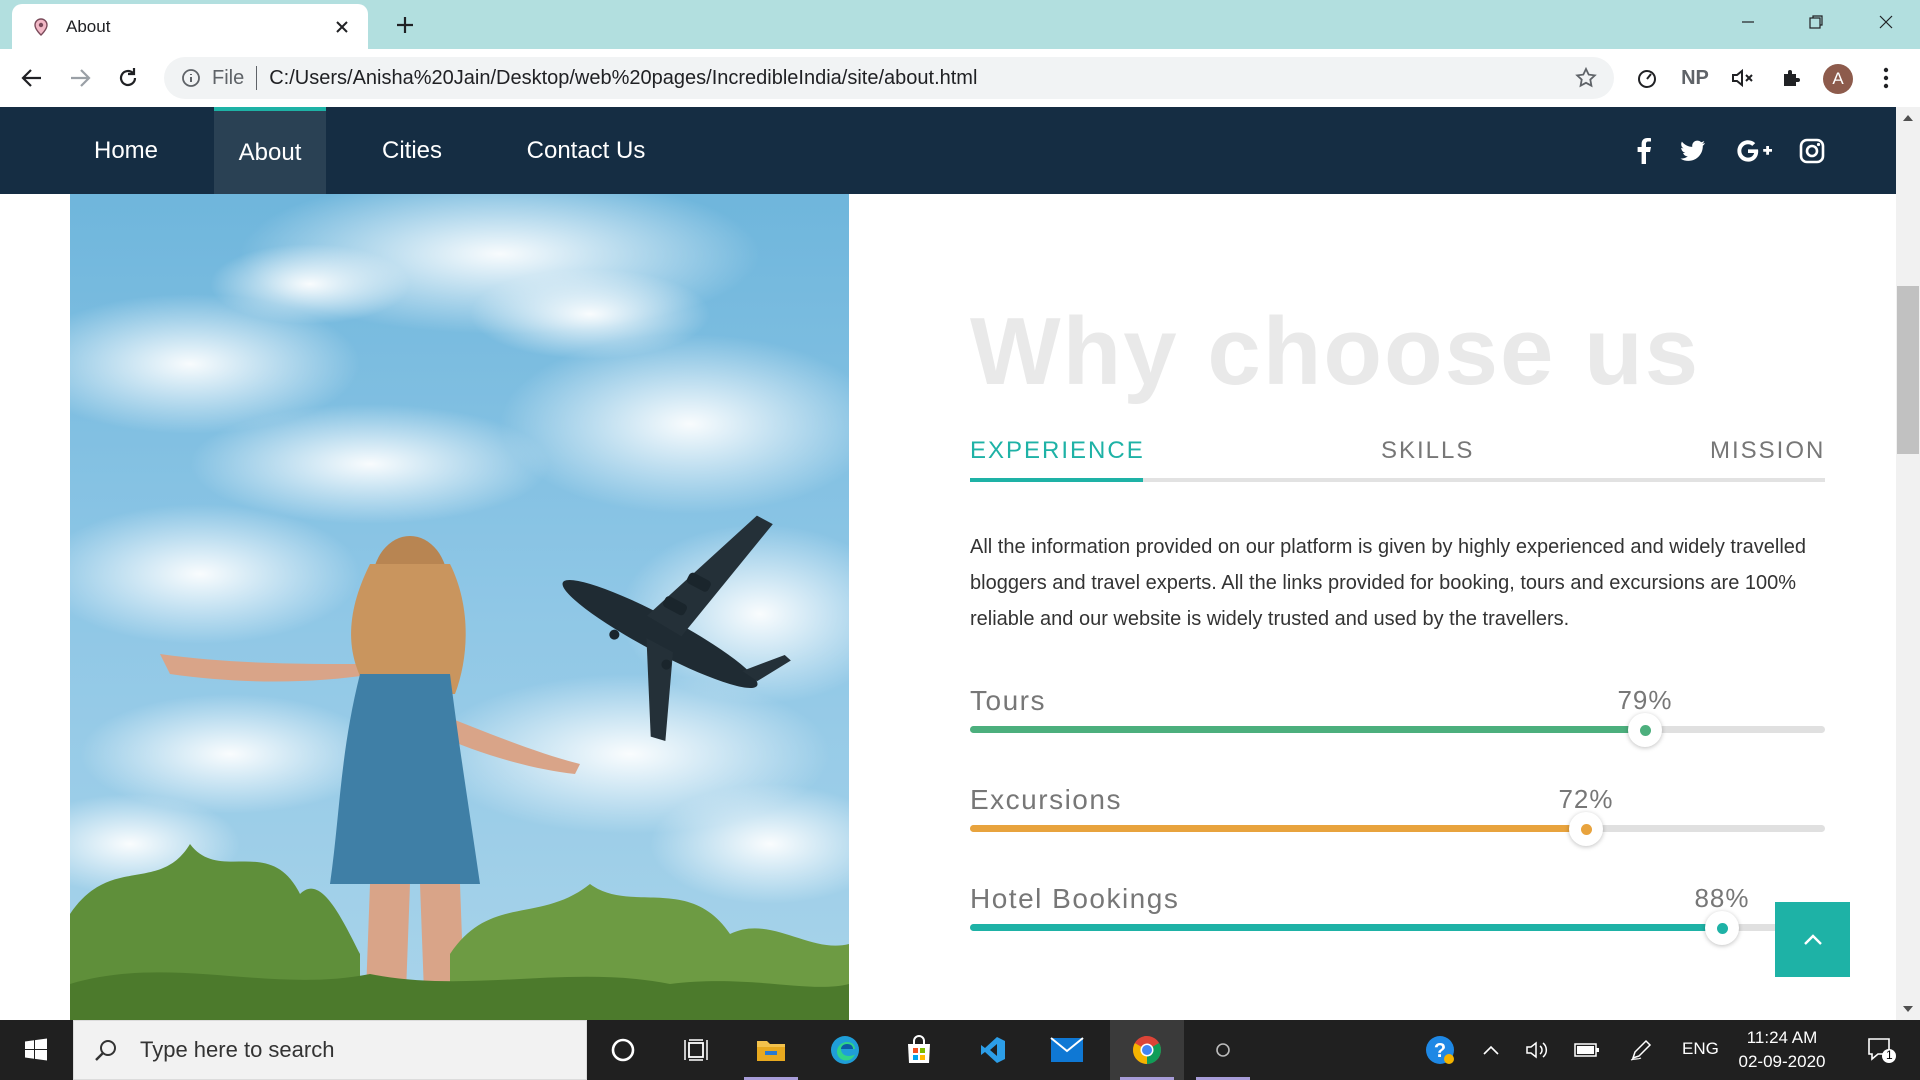  I want to click on restore-button, so click(1816, 22).